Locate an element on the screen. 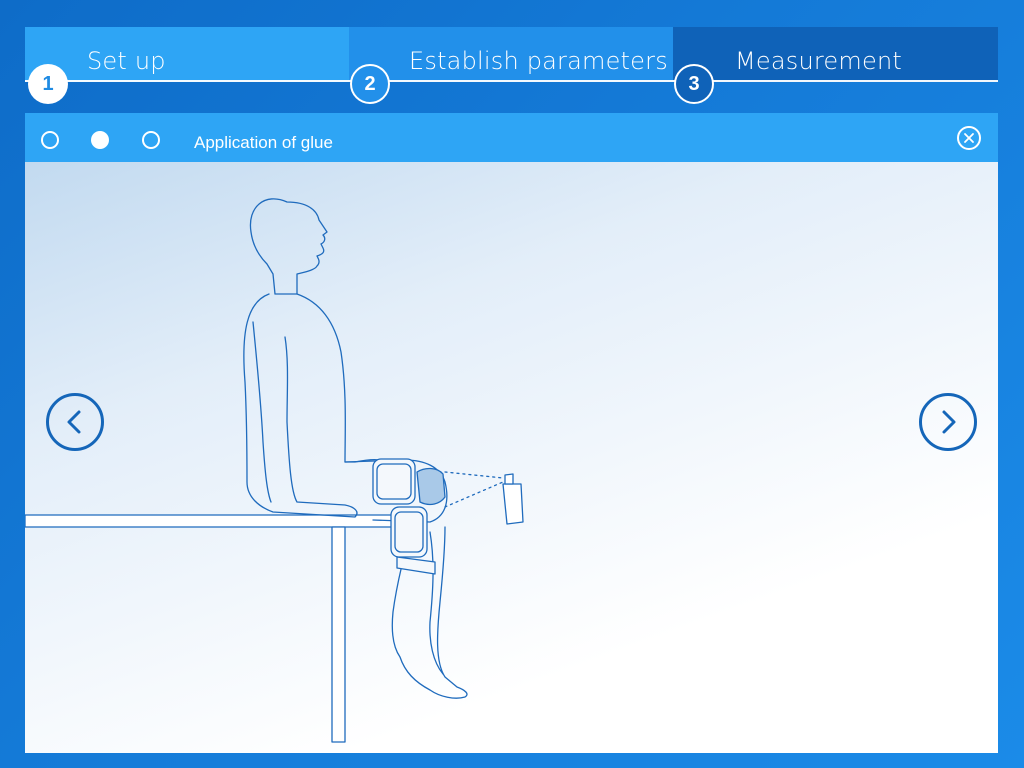  panel-header: Application of glue is located at coordinates (511, 137).